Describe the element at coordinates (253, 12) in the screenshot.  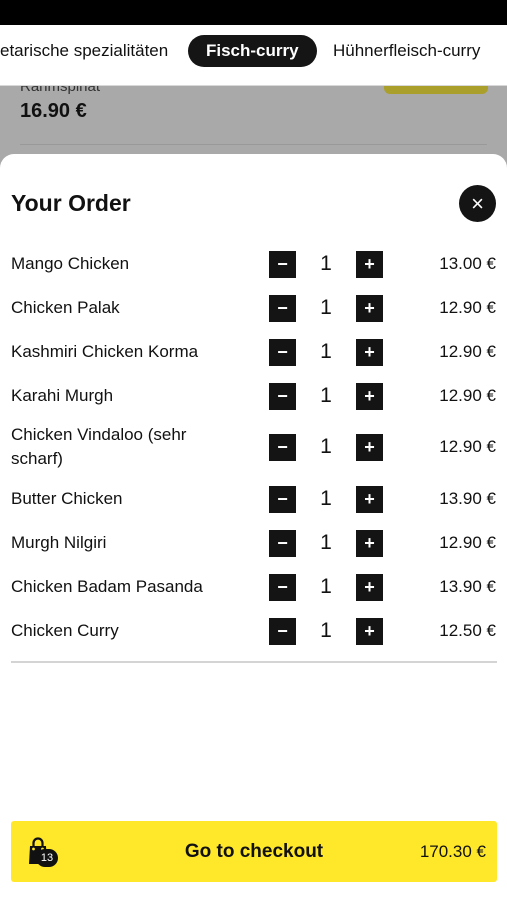
I see `status-bar` at that location.